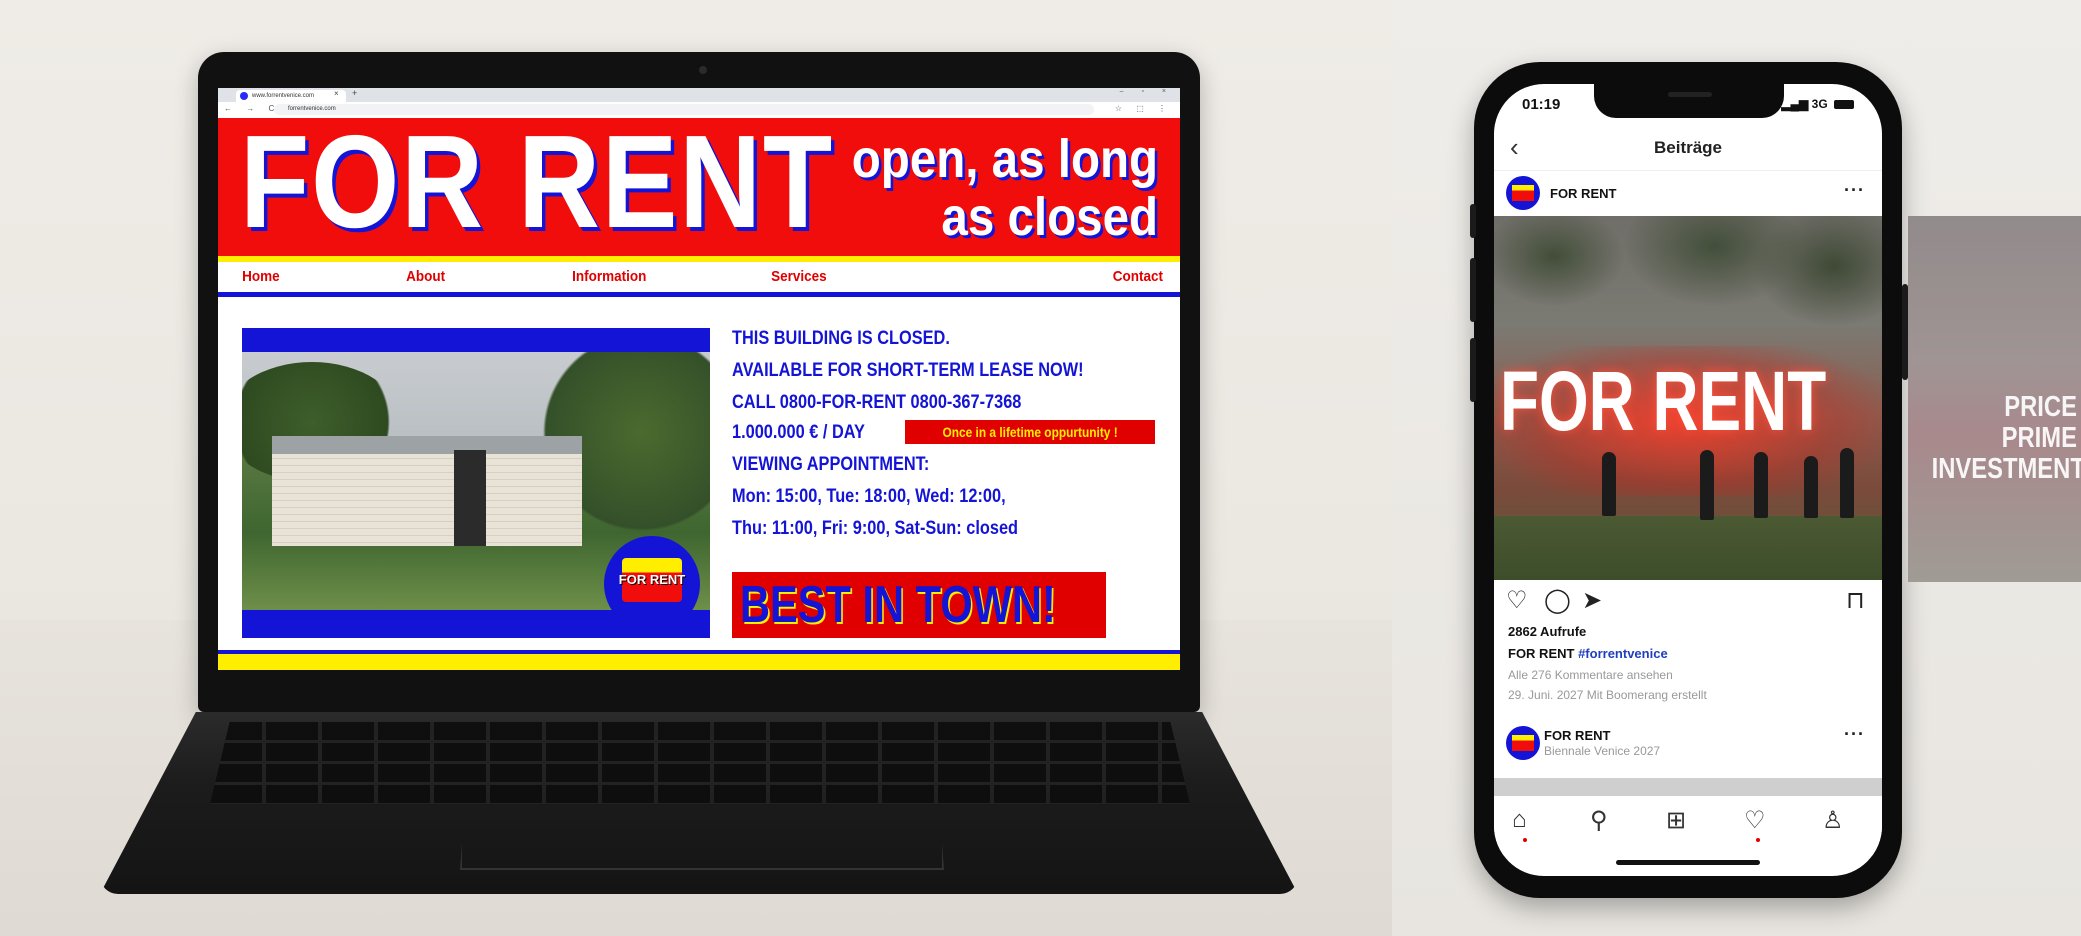  What do you see at coordinates (876, 403) in the screenshot?
I see `info-phone: CALL 0800-FOR-RENT 0800-367-7368` at bounding box center [876, 403].